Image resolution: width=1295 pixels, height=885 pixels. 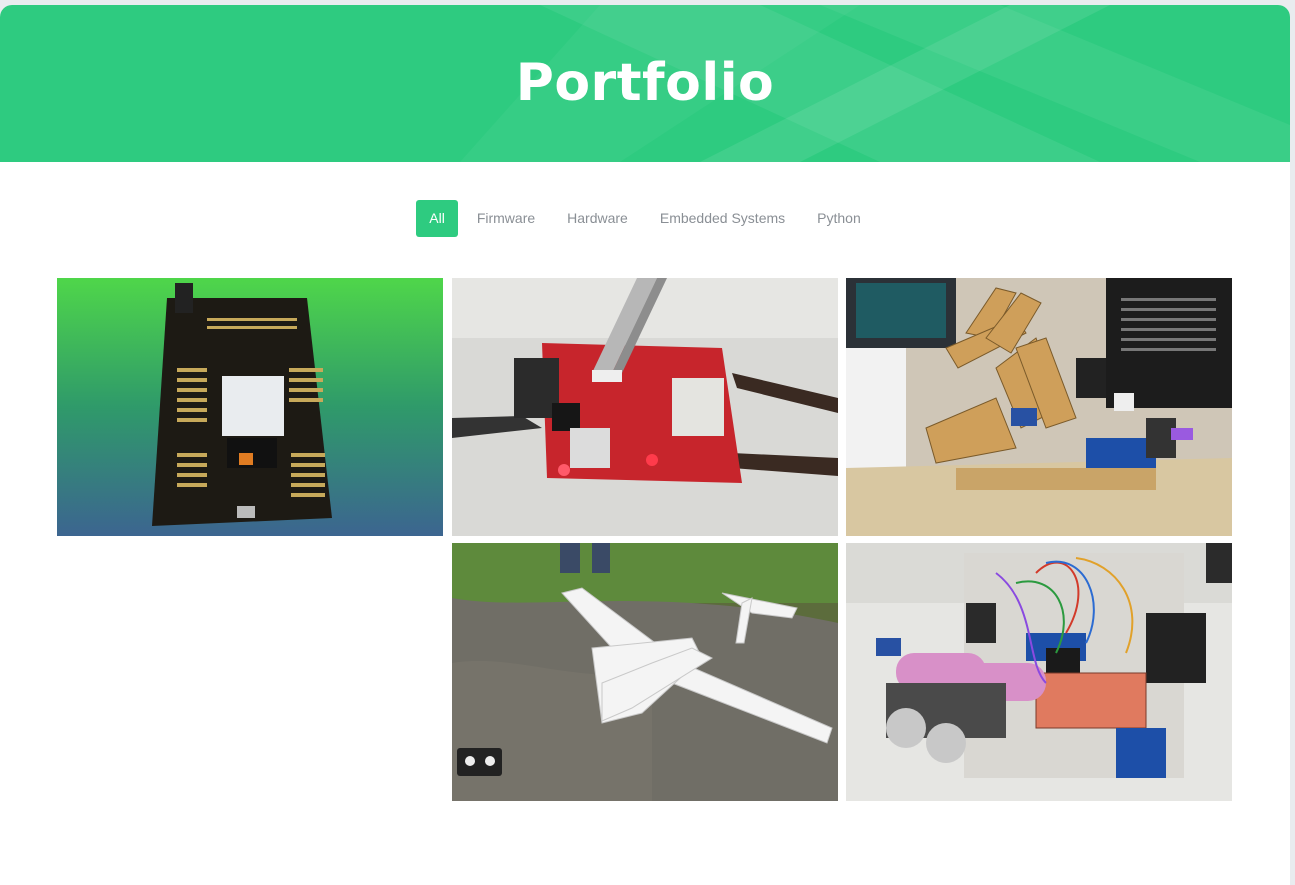 What do you see at coordinates (506, 218) in the screenshot?
I see `filter-firmware: Firmware` at bounding box center [506, 218].